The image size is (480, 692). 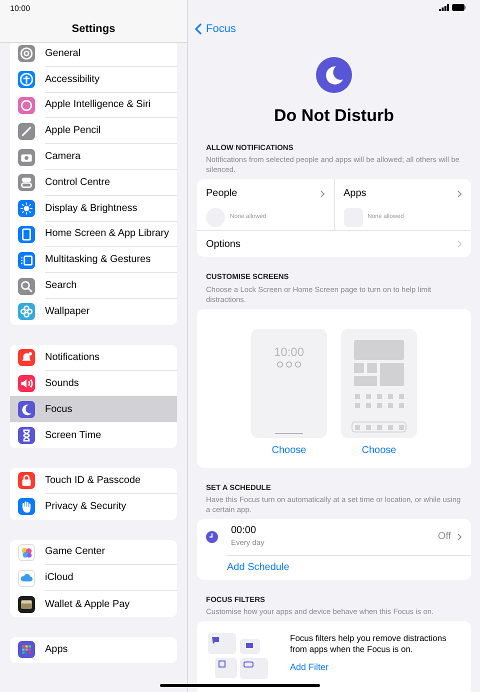 I want to click on schedule-time: 00:00, so click(x=244, y=531).